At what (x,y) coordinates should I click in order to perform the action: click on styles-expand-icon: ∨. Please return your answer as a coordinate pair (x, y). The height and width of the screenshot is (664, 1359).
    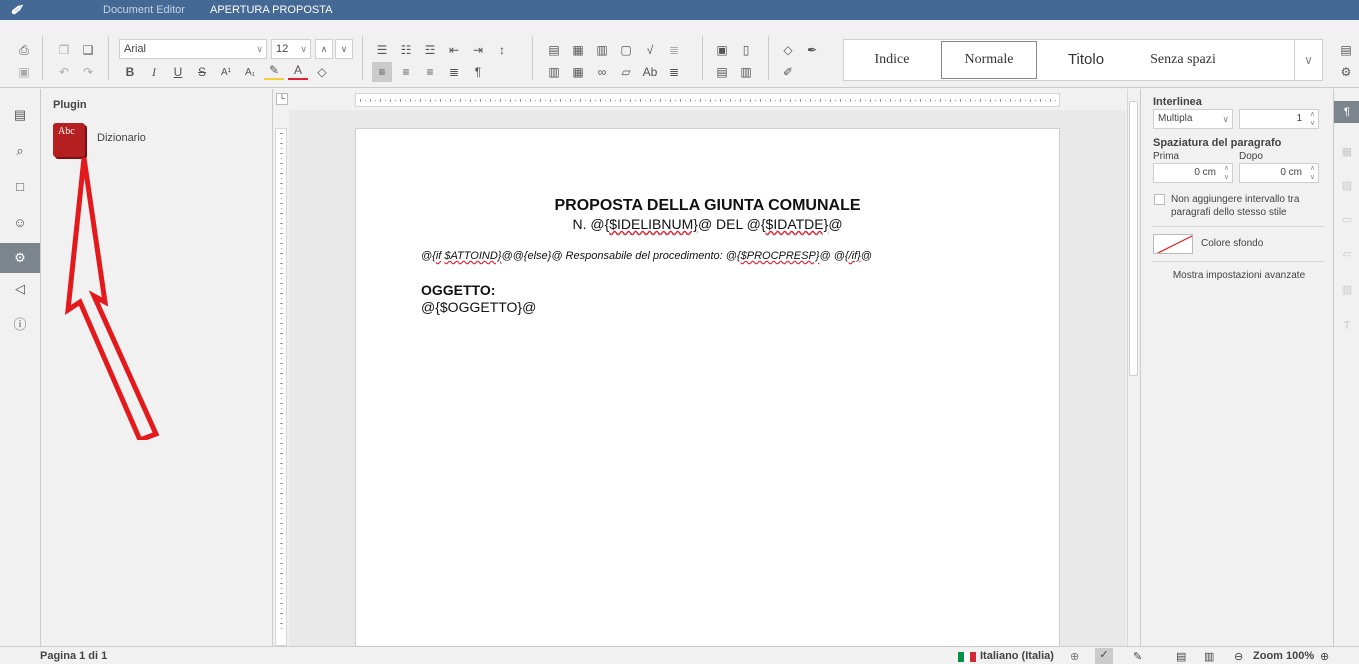
    Looking at the image, I should click on (1308, 60).